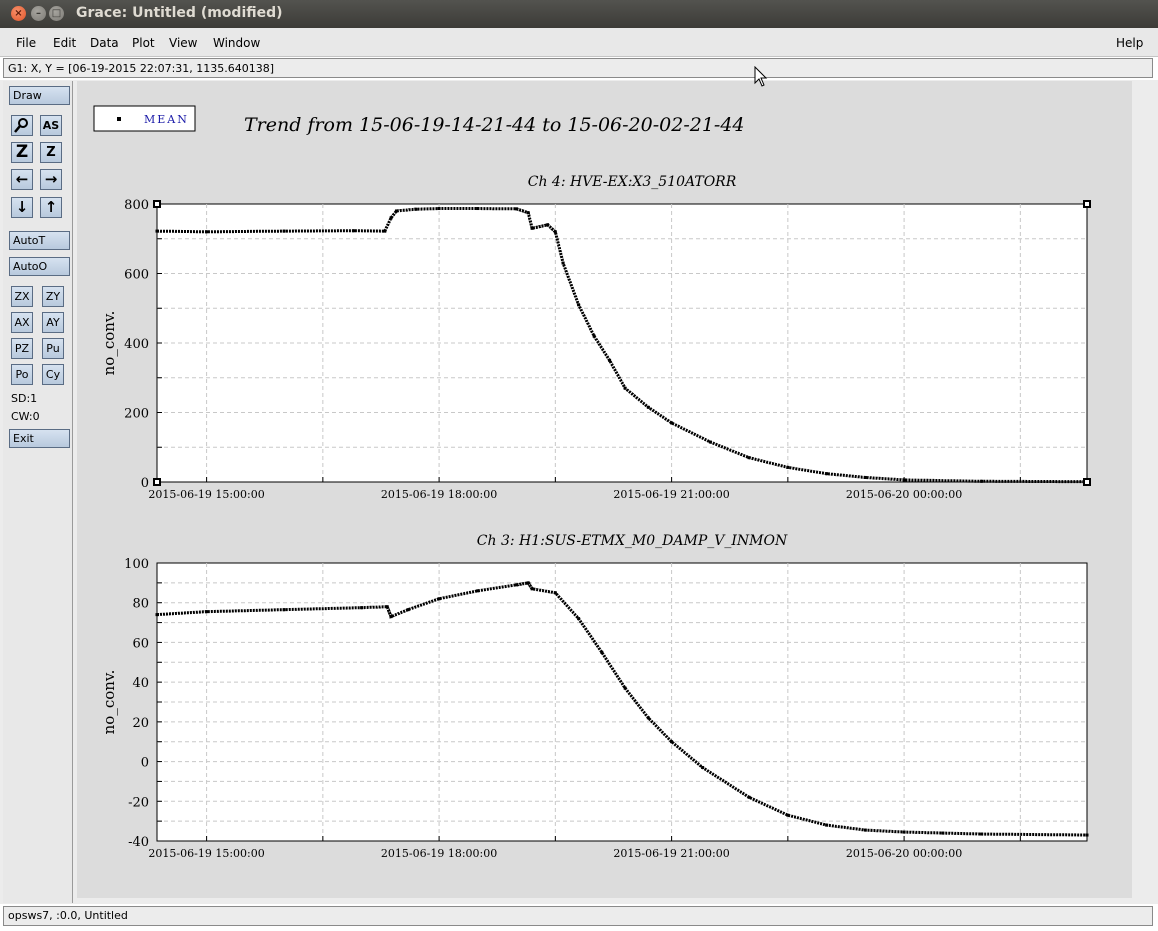  I want to click on autoscale-button: AutoT, so click(39, 240).